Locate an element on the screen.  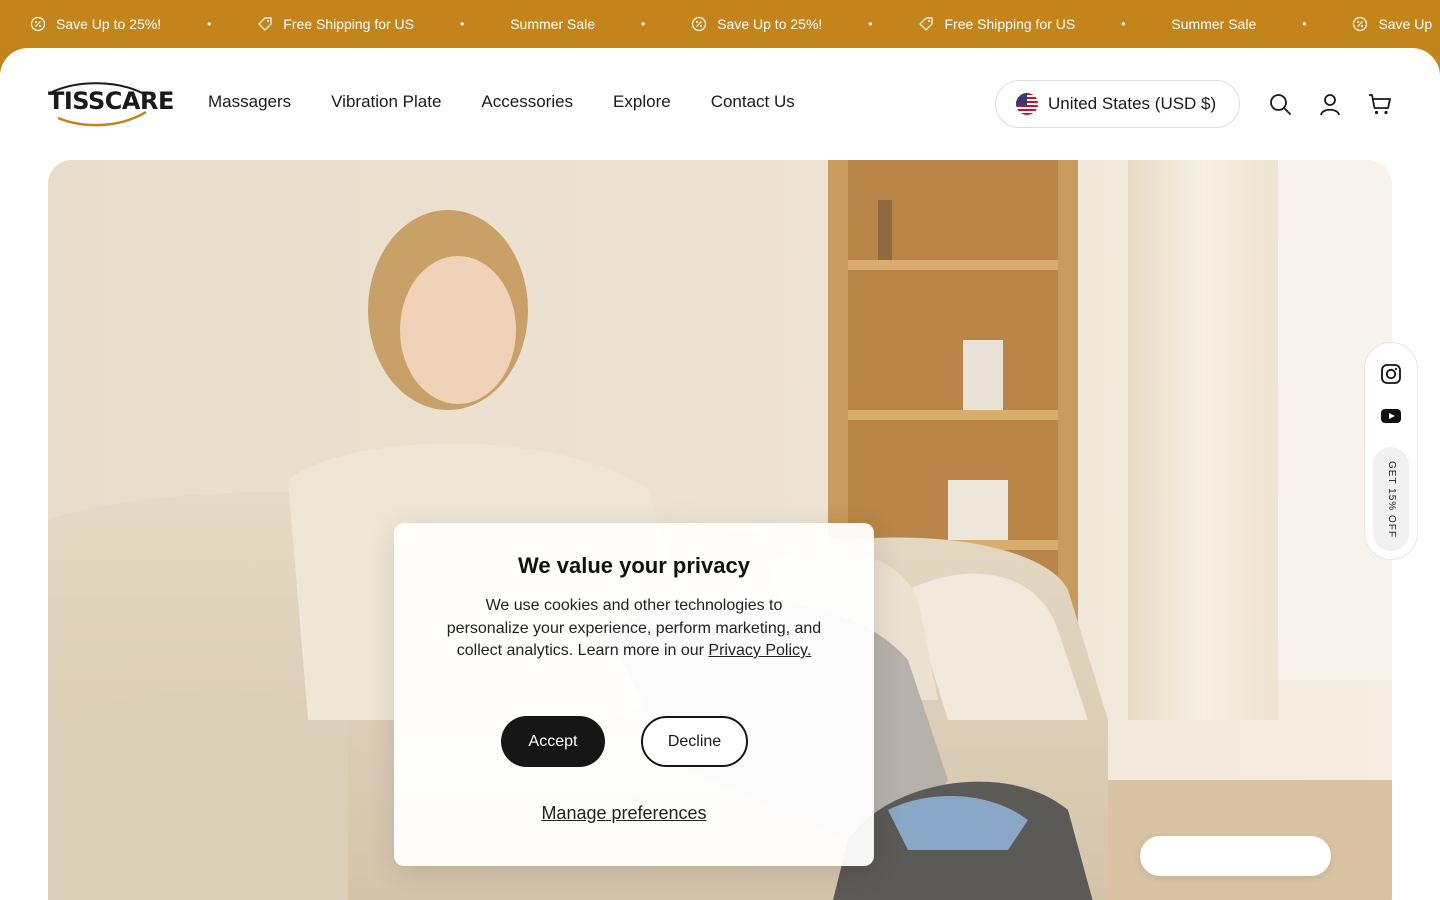
floating-widget is located at coordinates (1235, 856).